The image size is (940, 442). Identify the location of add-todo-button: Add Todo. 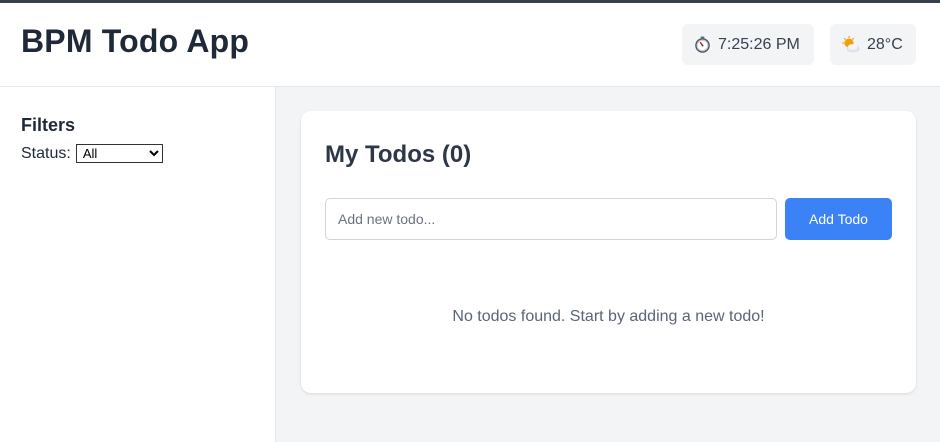
(838, 219).